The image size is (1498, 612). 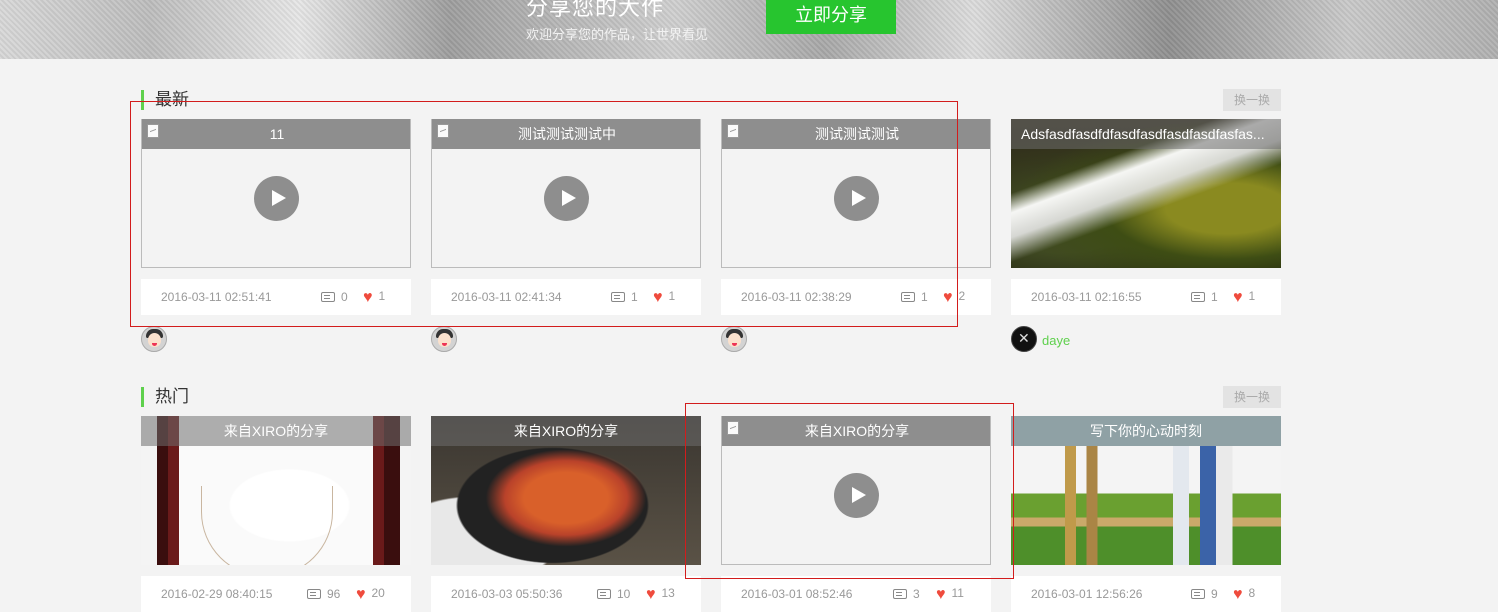 I want to click on work-card: 测试测试测试 2016-03-11 02:38:29 1 ♥ 2, so click(x=856, y=217).